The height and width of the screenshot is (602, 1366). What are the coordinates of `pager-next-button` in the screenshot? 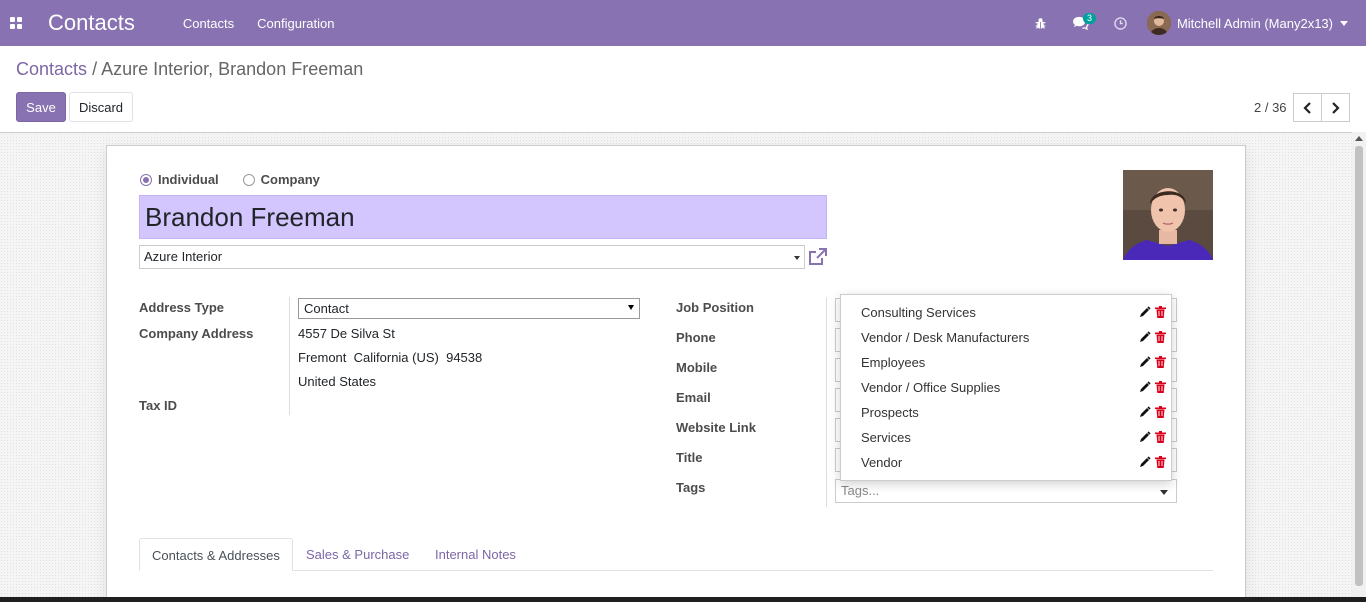 It's located at (1335, 107).